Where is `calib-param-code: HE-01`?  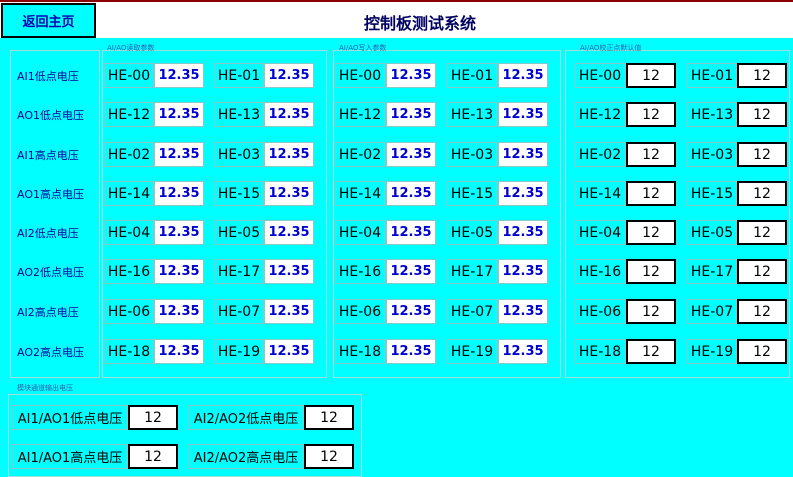
calib-param-code: HE-01 is located at coordinates (712, 75).